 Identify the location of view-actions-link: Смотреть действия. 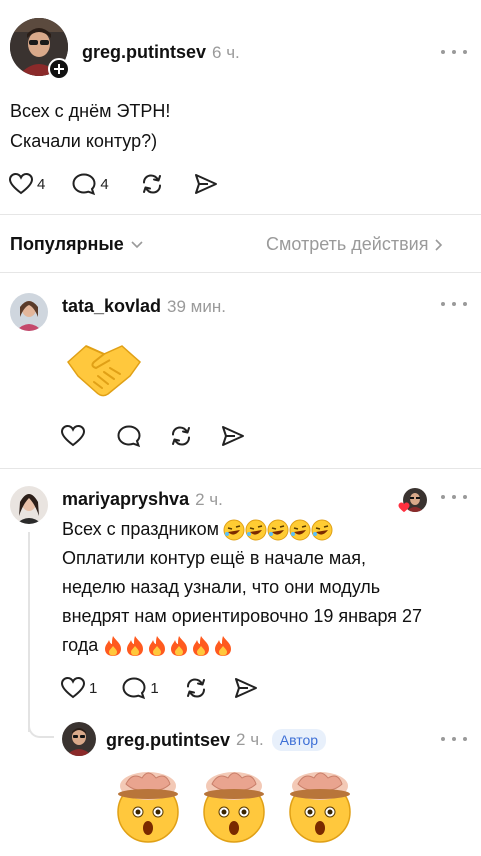
(355, 244).